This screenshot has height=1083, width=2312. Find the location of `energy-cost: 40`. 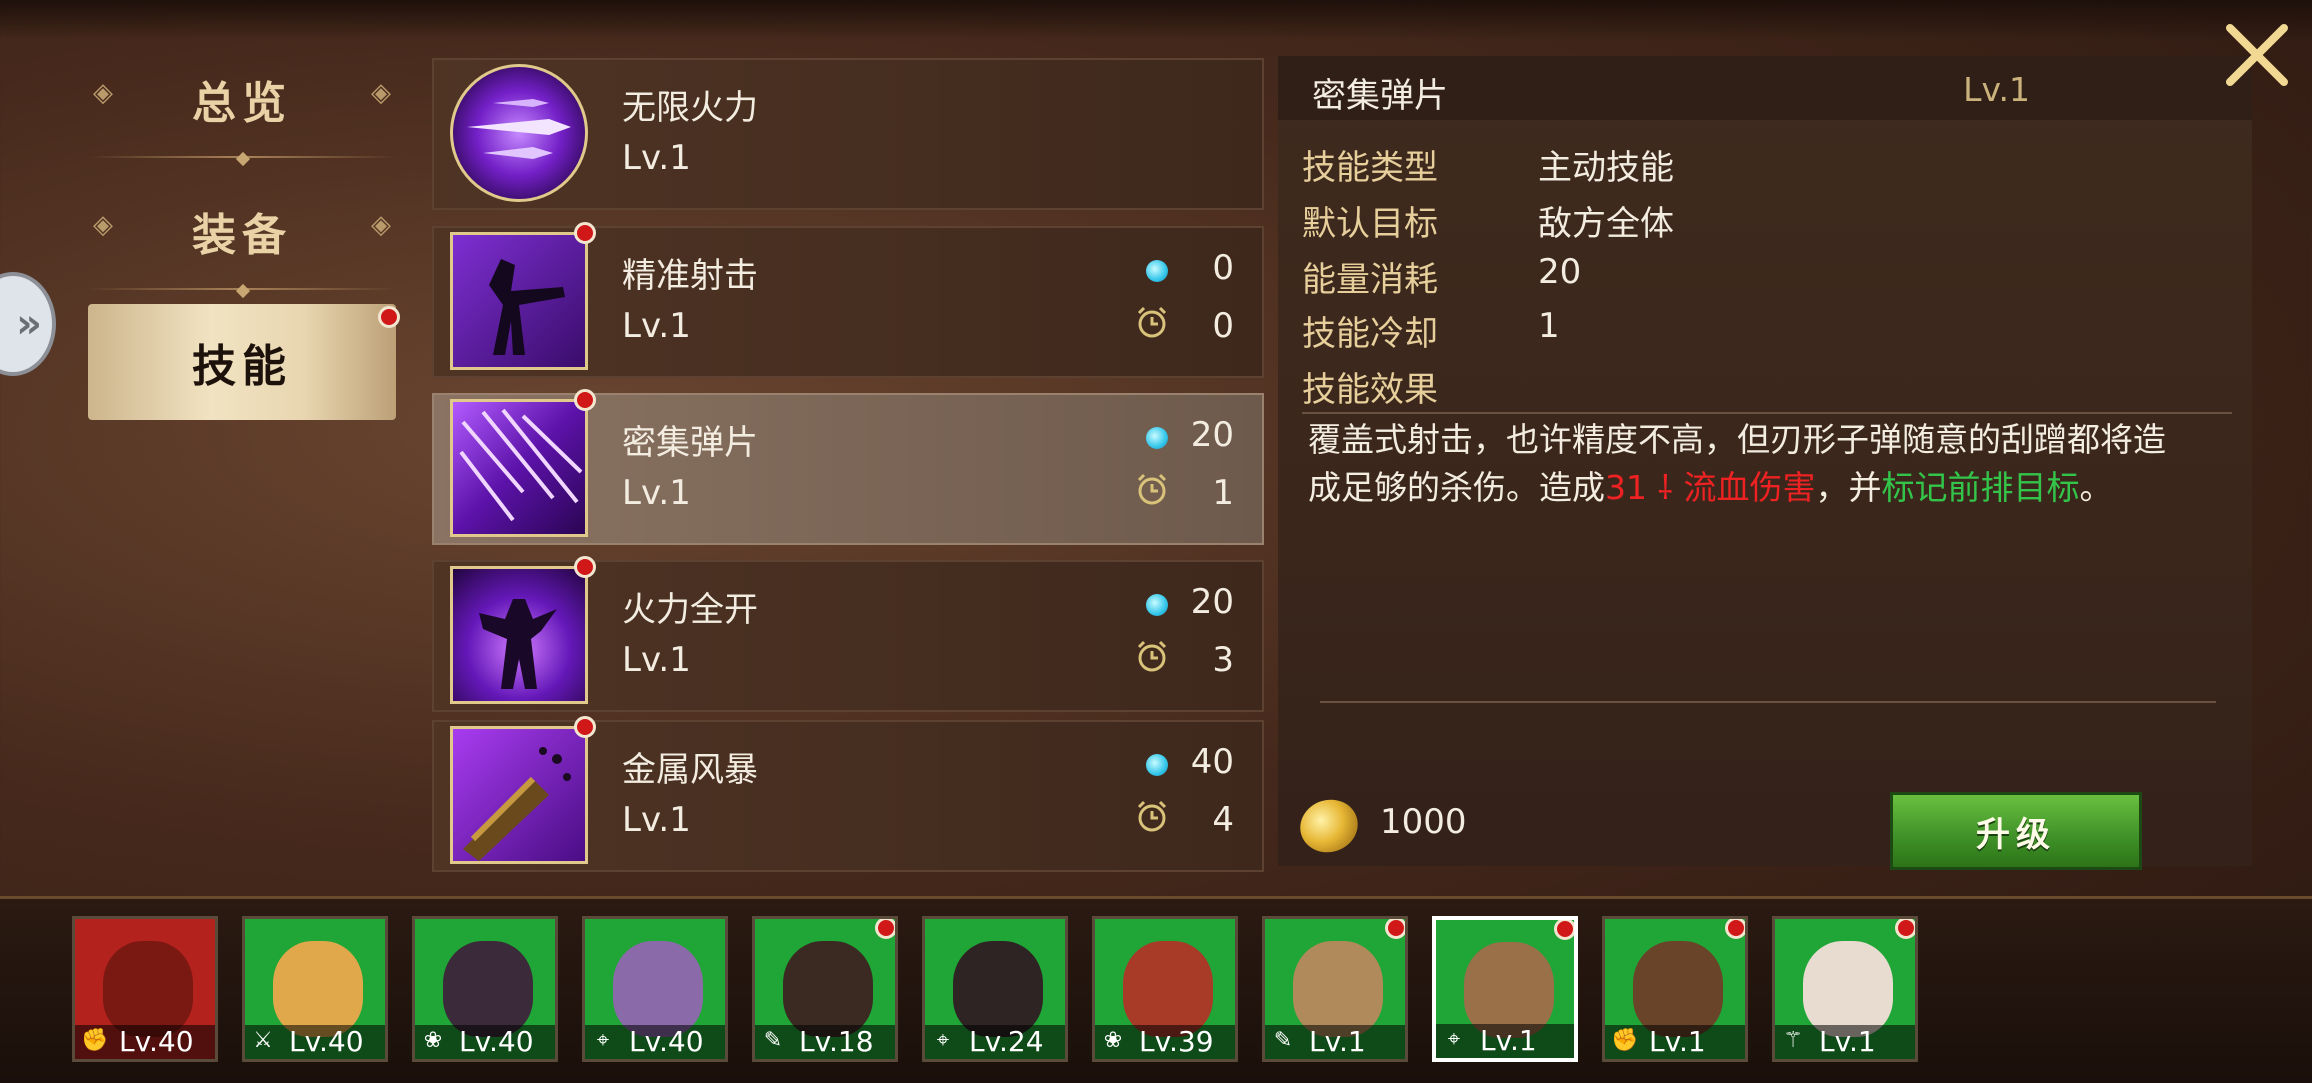

energy-cost: 40 is located at coordinates (1212, 762).